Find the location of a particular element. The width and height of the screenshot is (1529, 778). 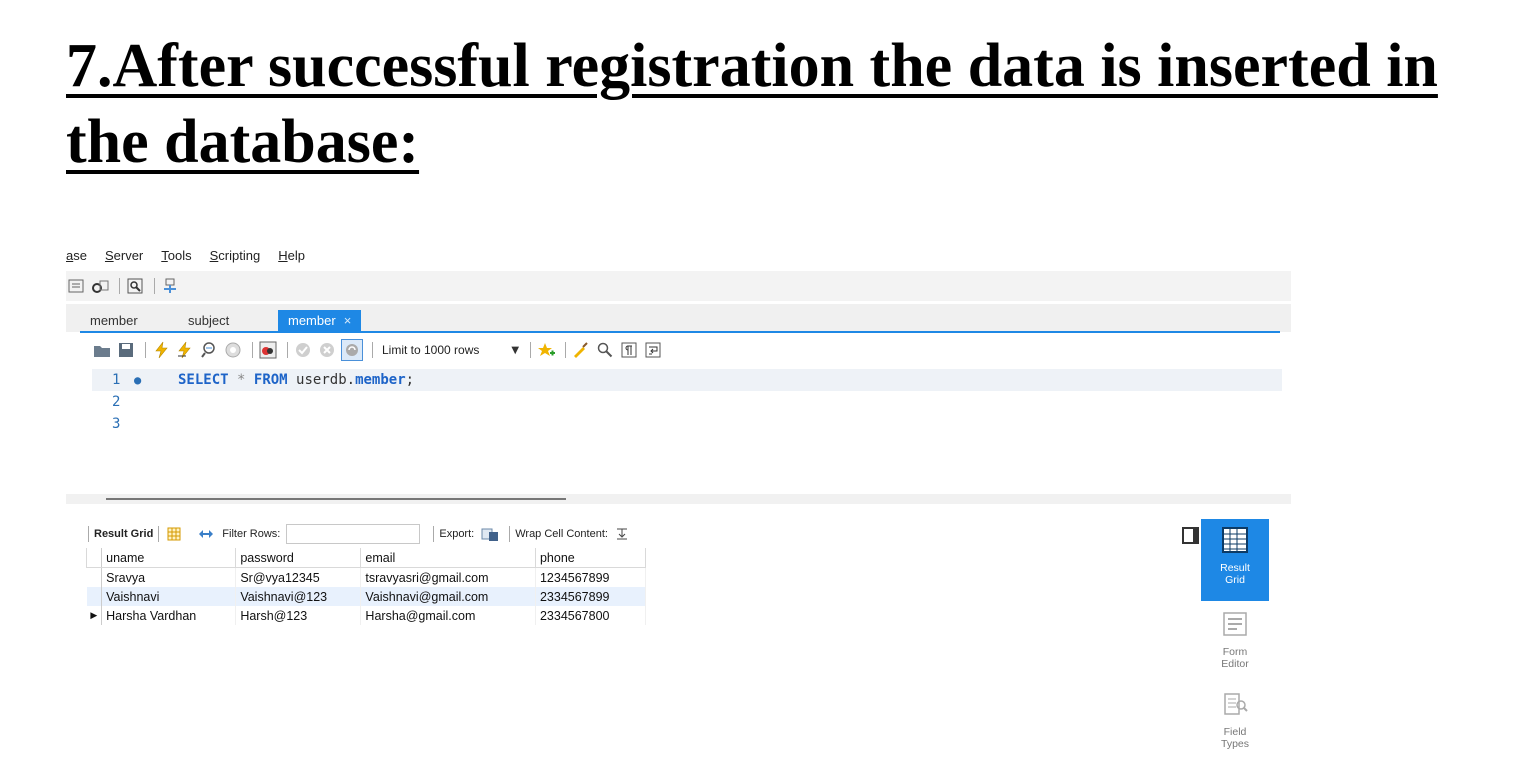

editor-line: 3 is located at coordinates (687, 424).